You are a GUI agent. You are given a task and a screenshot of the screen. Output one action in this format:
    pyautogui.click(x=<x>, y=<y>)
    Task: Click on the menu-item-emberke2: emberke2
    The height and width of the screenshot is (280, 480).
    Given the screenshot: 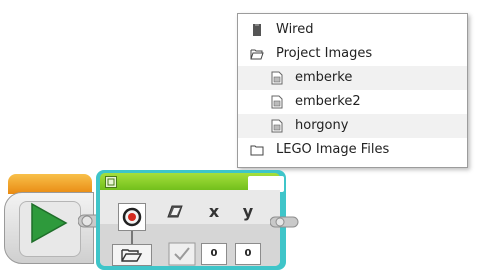 What is the action you would take?
    pyautogui.click(x=352, y=102)
    